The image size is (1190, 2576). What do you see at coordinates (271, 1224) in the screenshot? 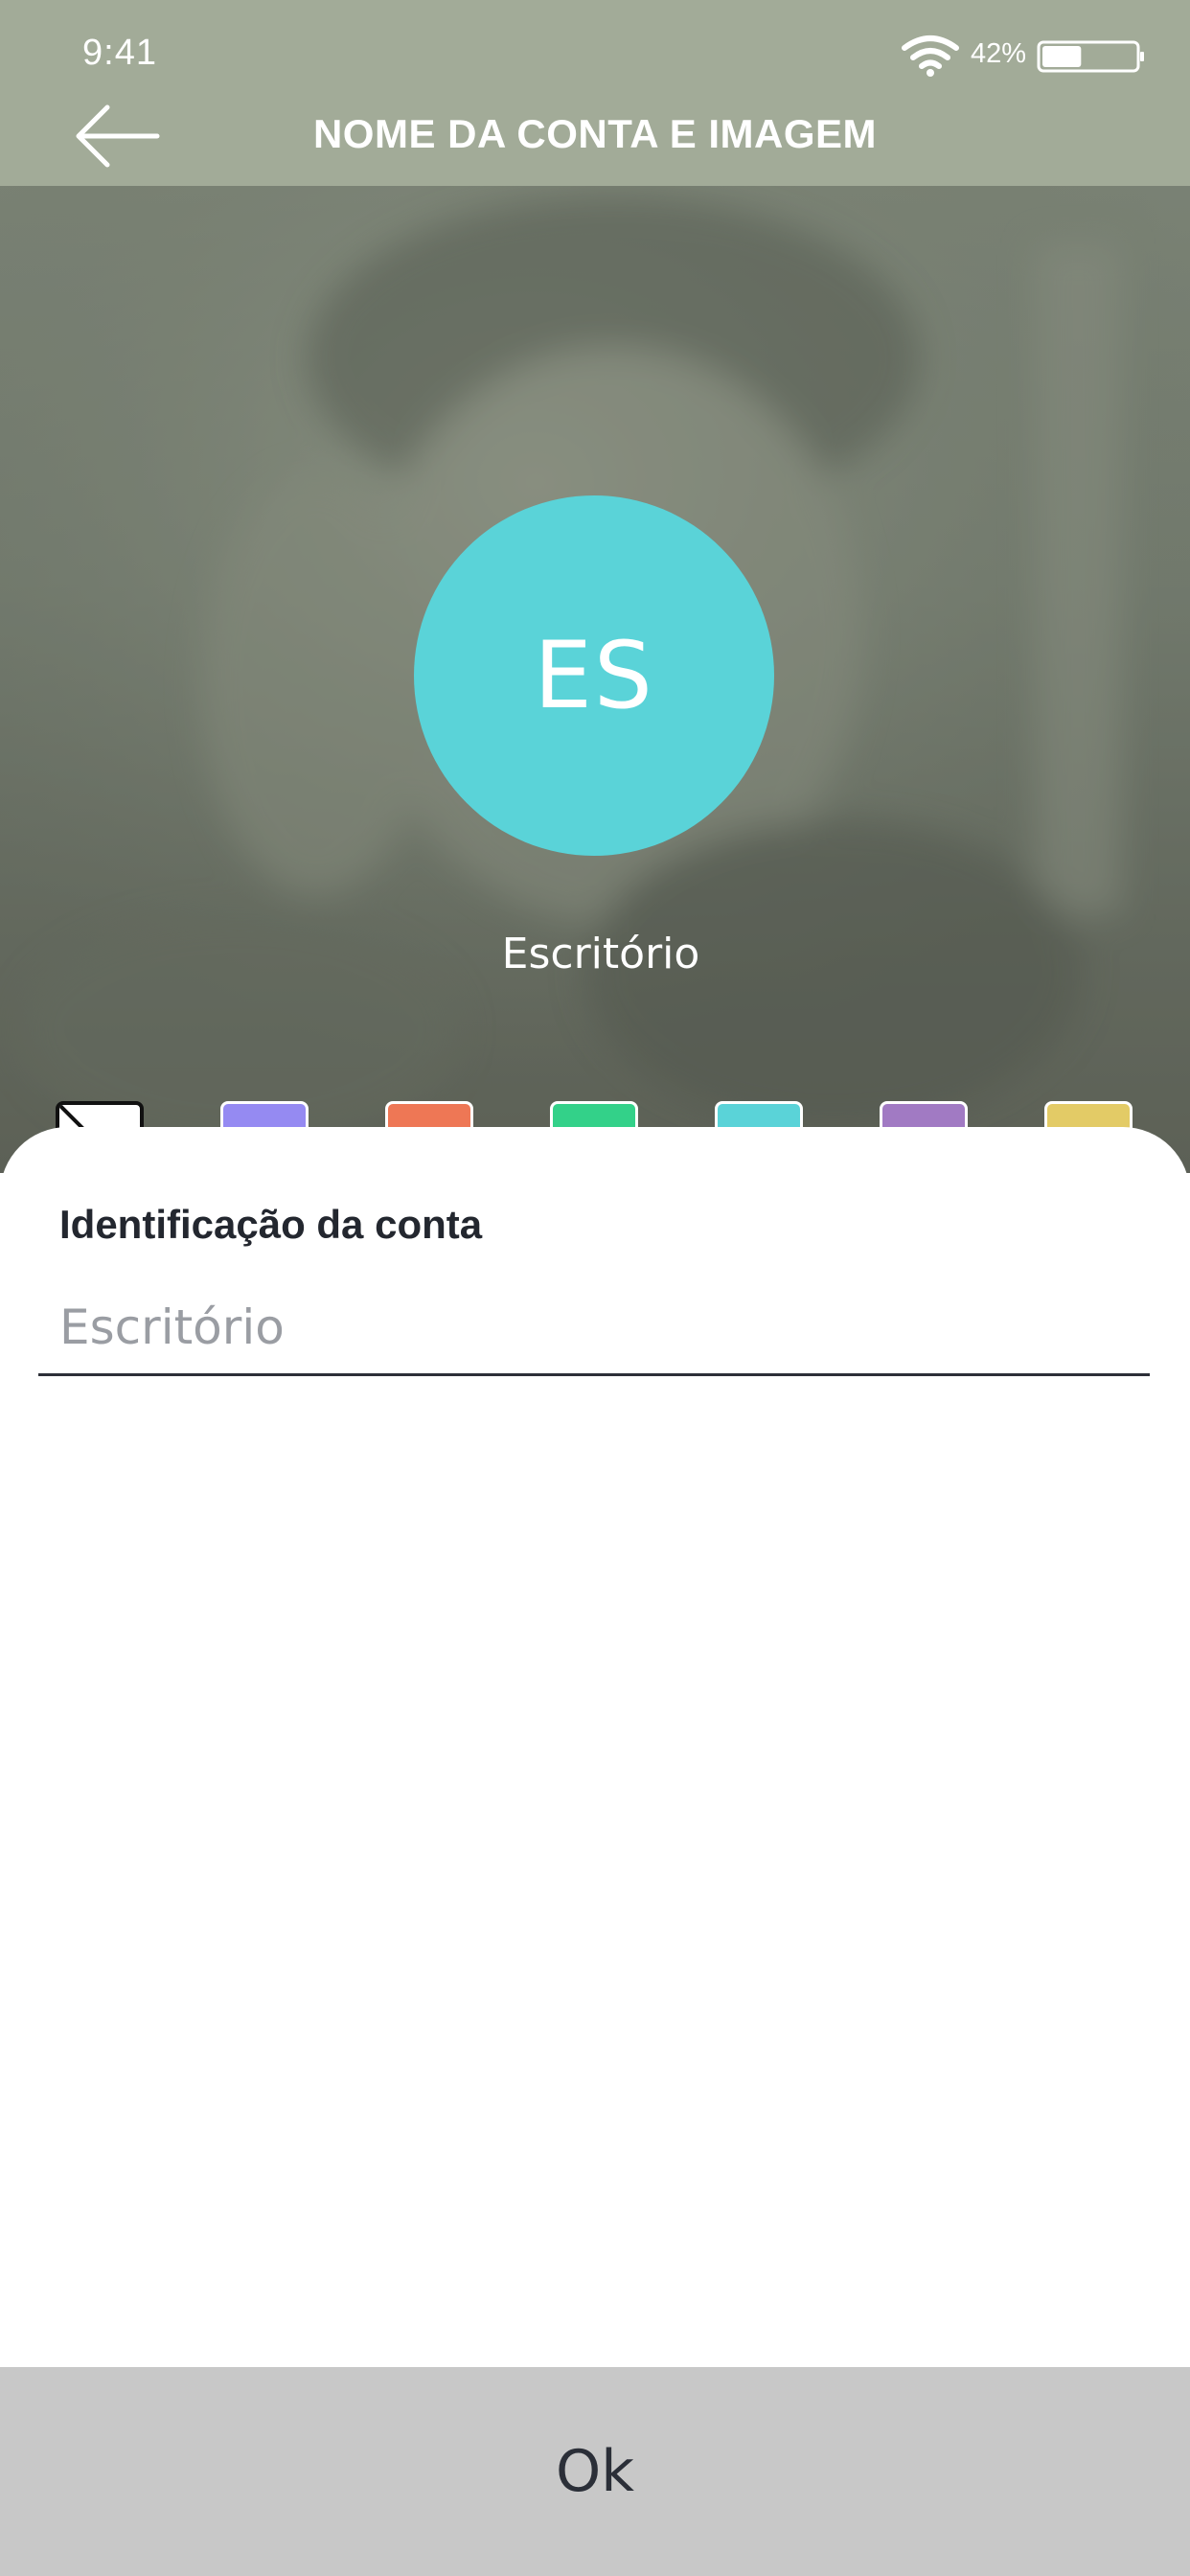
I see `account-id-label: Identificação da conta` at bounding box center [271, 1224].